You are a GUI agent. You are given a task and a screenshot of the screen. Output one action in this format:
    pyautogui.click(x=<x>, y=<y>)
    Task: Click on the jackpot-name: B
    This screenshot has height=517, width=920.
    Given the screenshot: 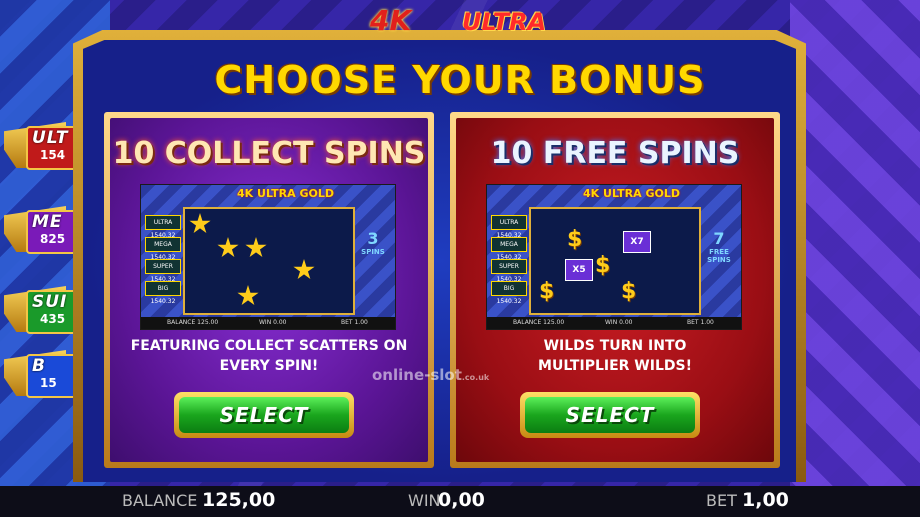 What is the action you would take?
    pyautogui.click(x=39, y=366)
    